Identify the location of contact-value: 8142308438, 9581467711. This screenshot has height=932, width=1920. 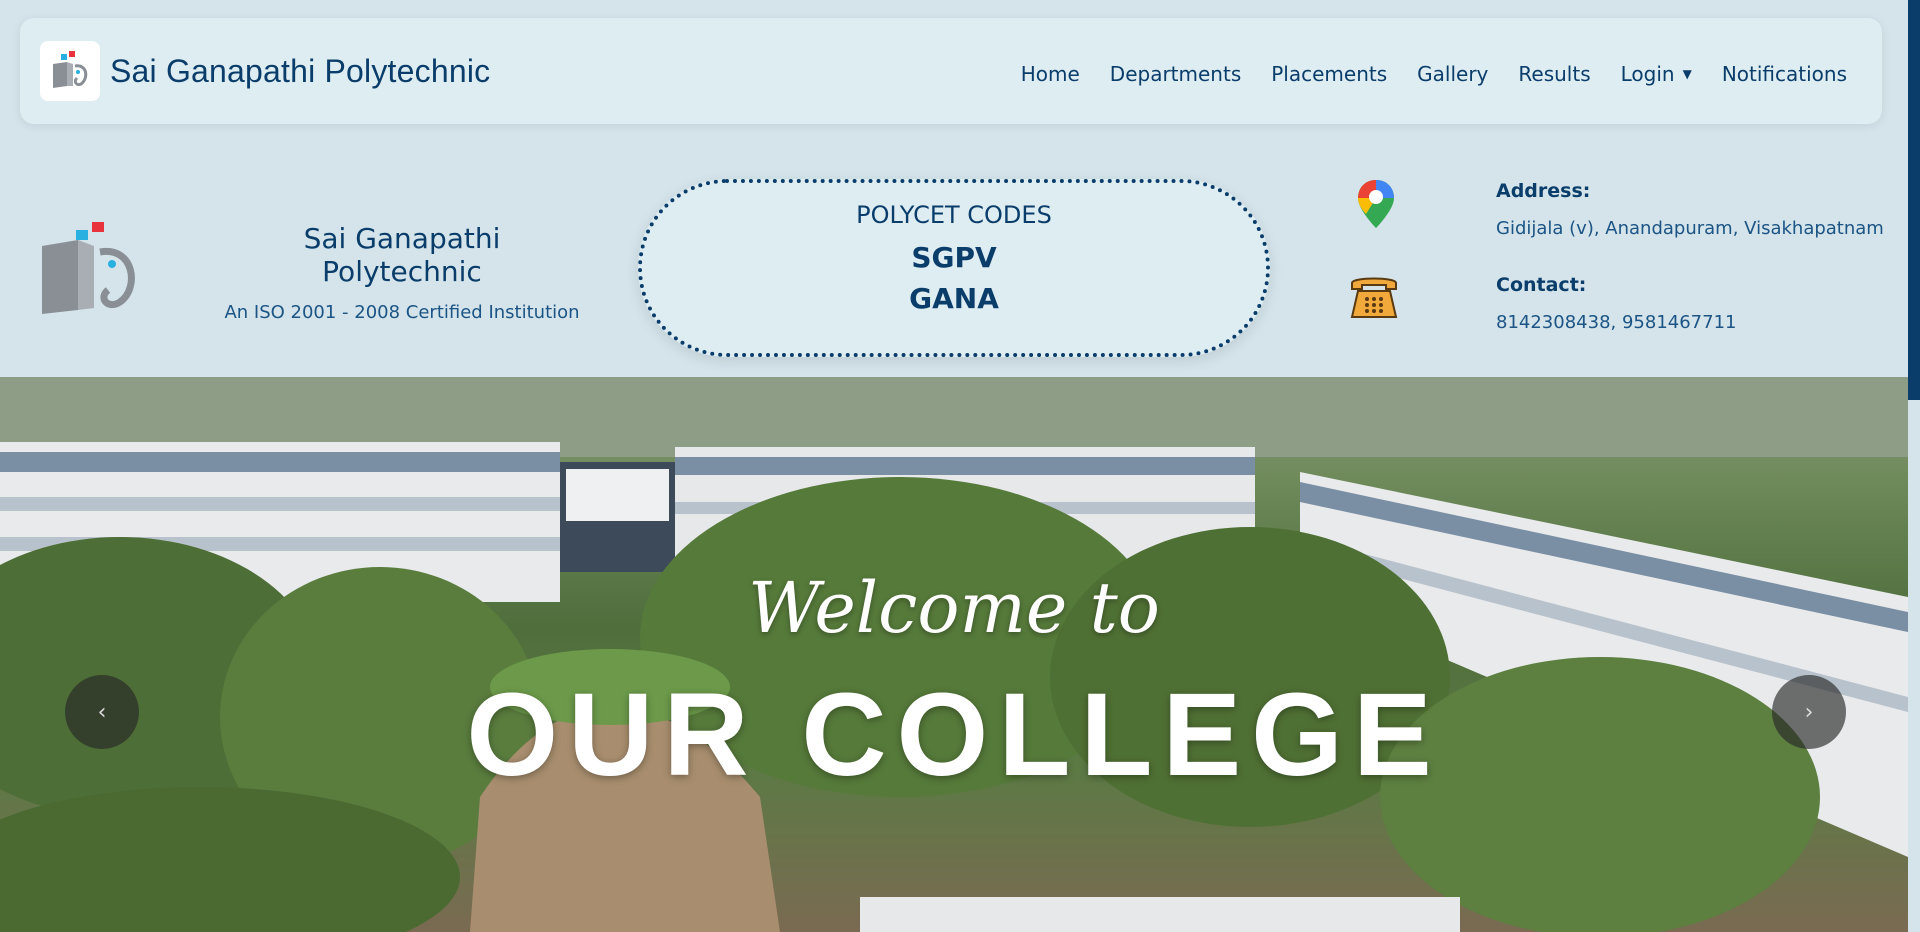
(1616, 322).